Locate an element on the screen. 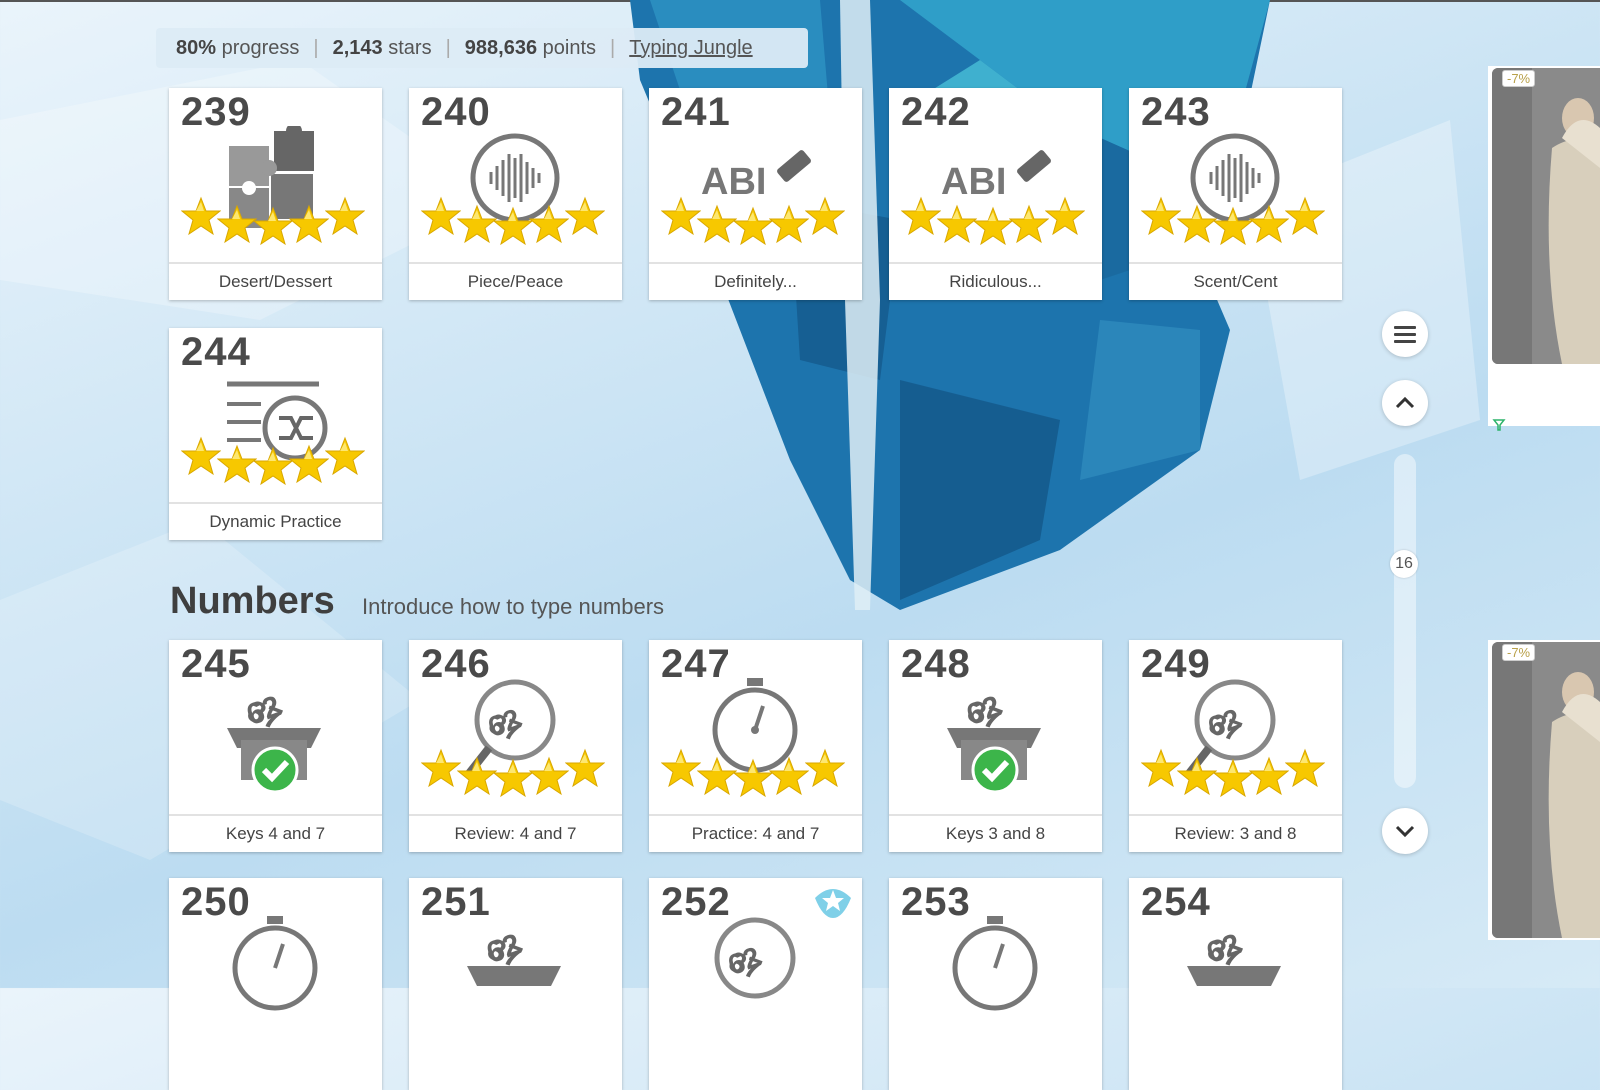 The height and width of the screenshot is (1090, 1600). lesson-card-249: 249 Review: 3 and 8 is located at coordinates (1235, 746).